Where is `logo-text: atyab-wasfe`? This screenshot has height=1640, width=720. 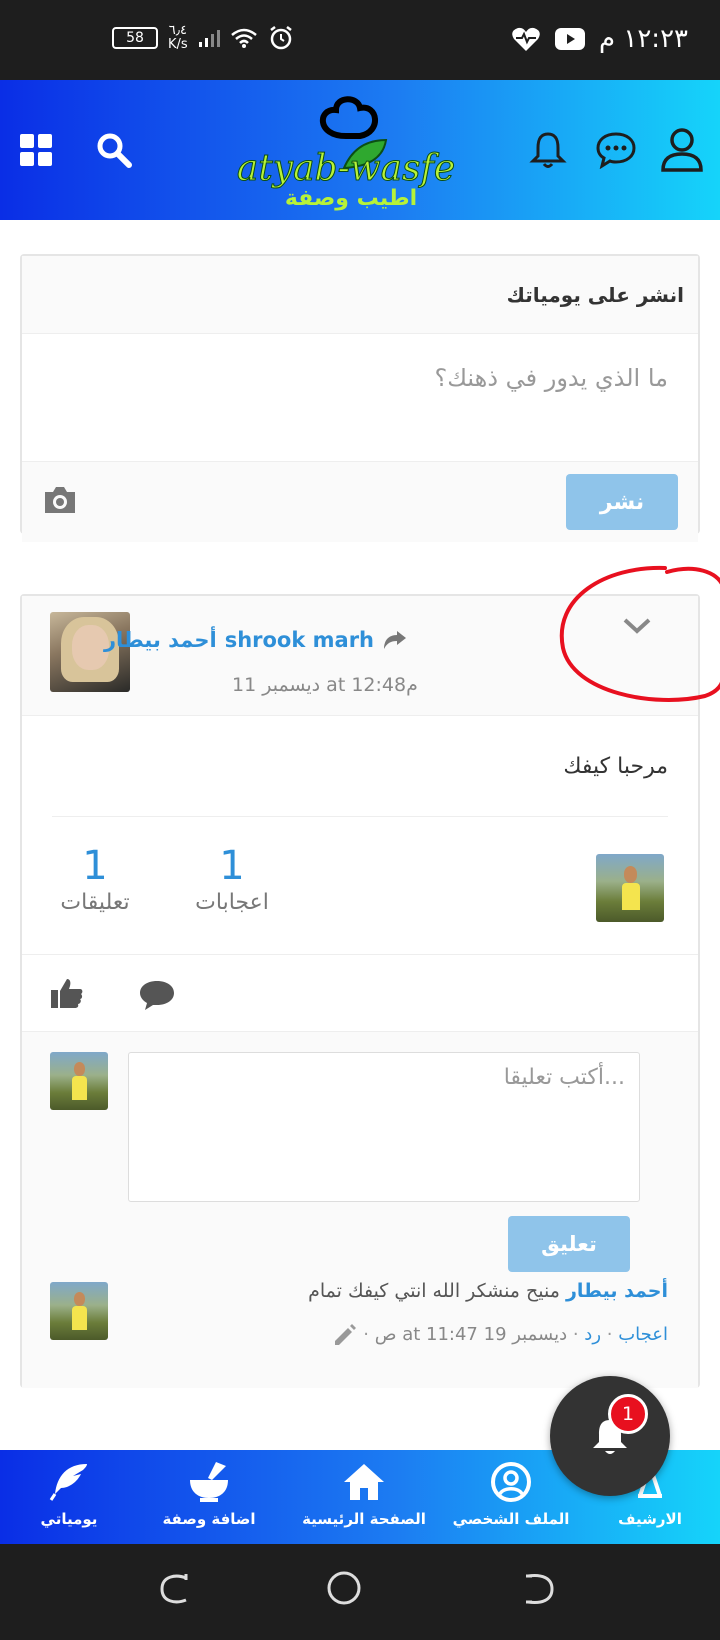
logo-text: atyab-wasfe is located at coordinates (346, 169).